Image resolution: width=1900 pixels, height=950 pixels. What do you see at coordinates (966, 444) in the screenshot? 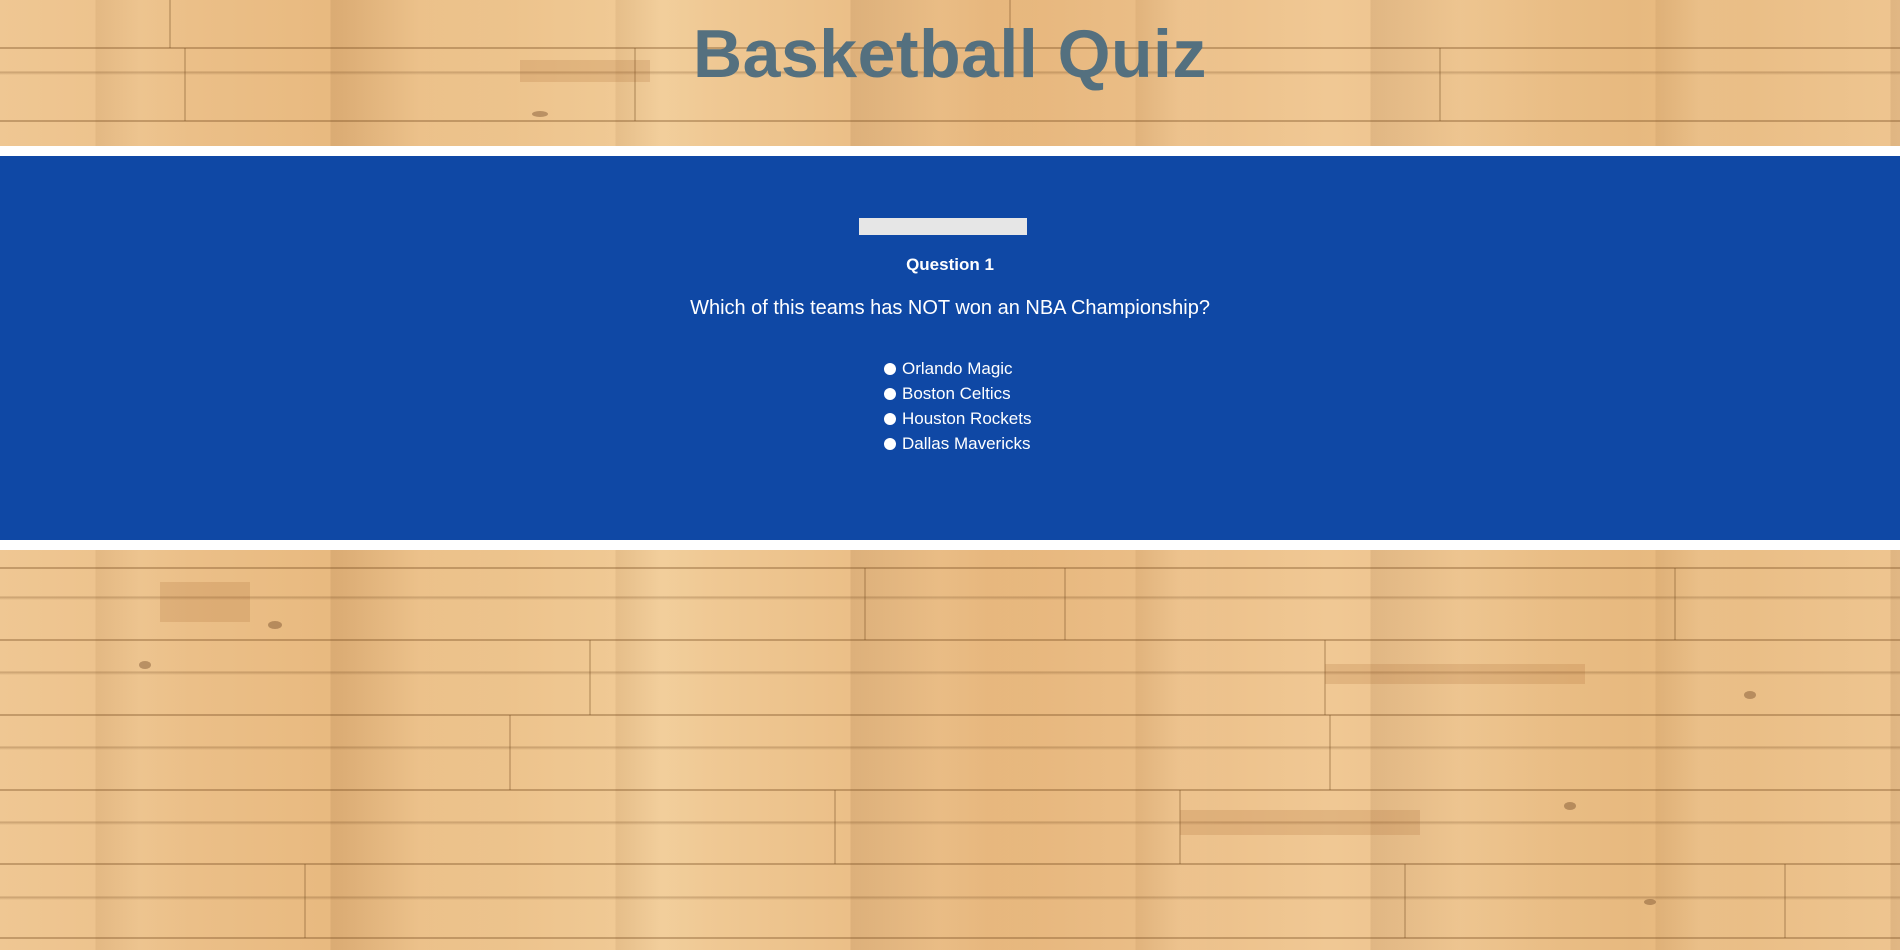
I see `answer-label: Dallas Mavericks` at bounding box center [966, 444].